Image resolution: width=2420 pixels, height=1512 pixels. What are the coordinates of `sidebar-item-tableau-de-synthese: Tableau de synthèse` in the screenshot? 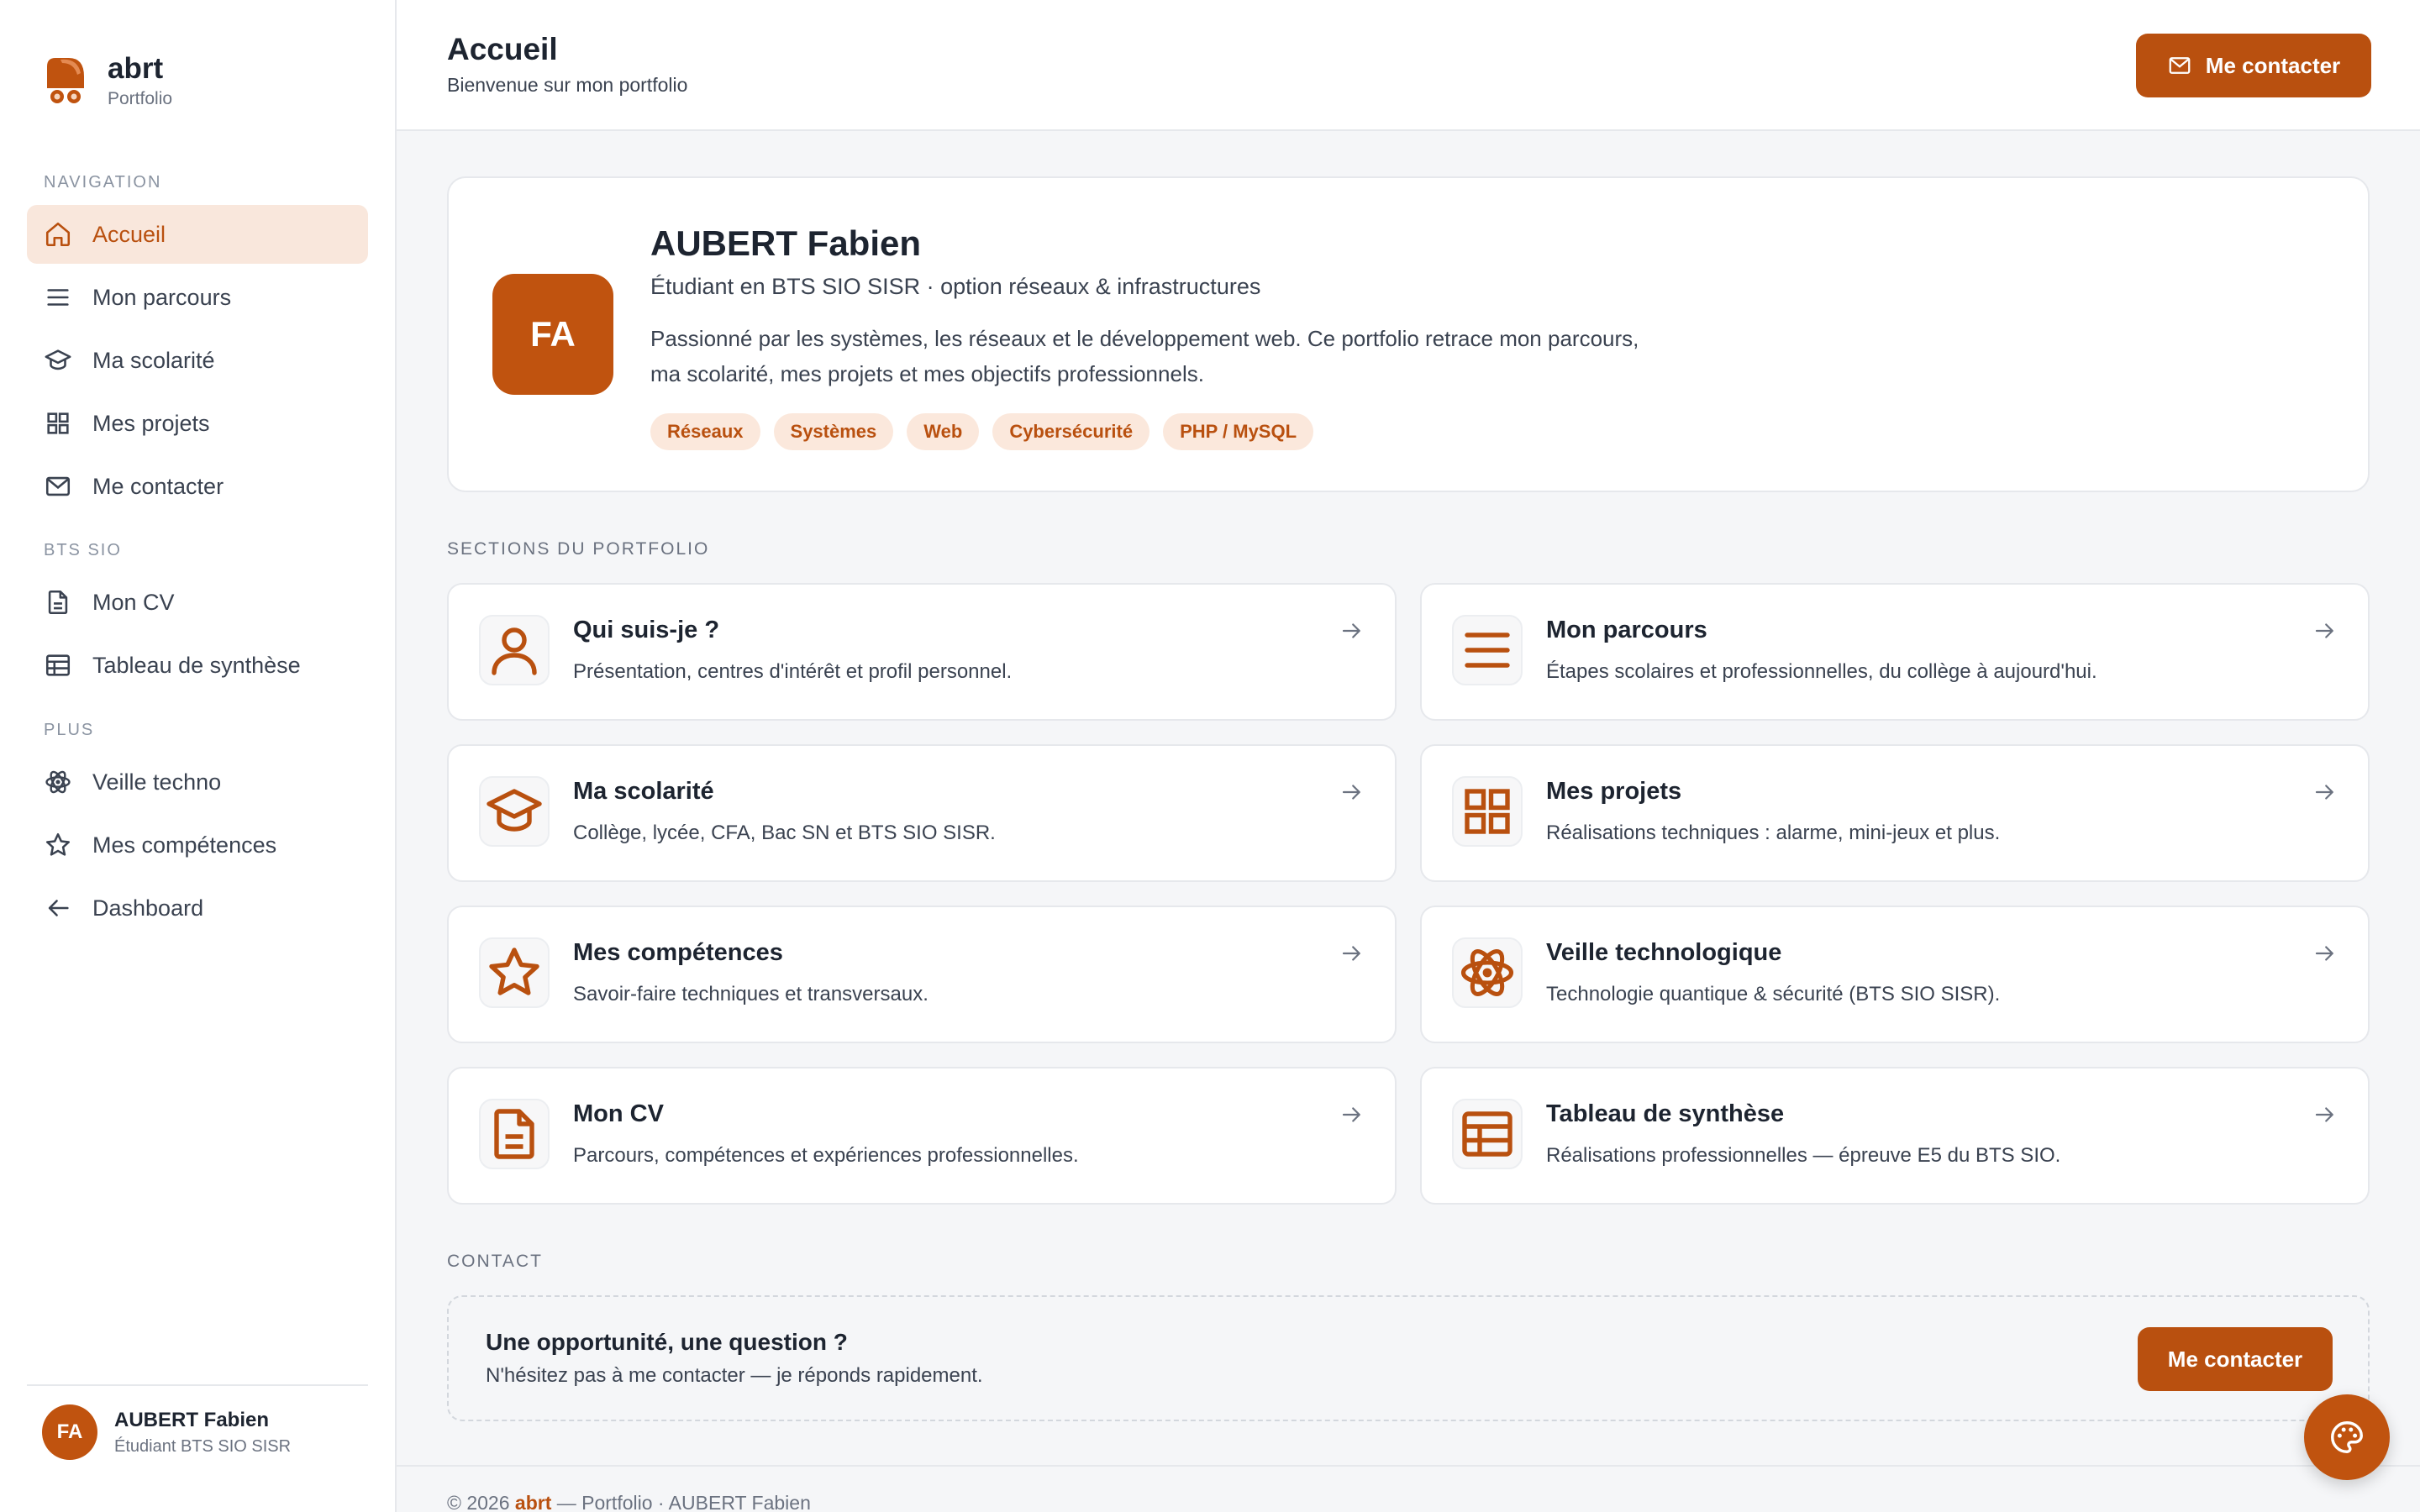 It's located at (197, 665).